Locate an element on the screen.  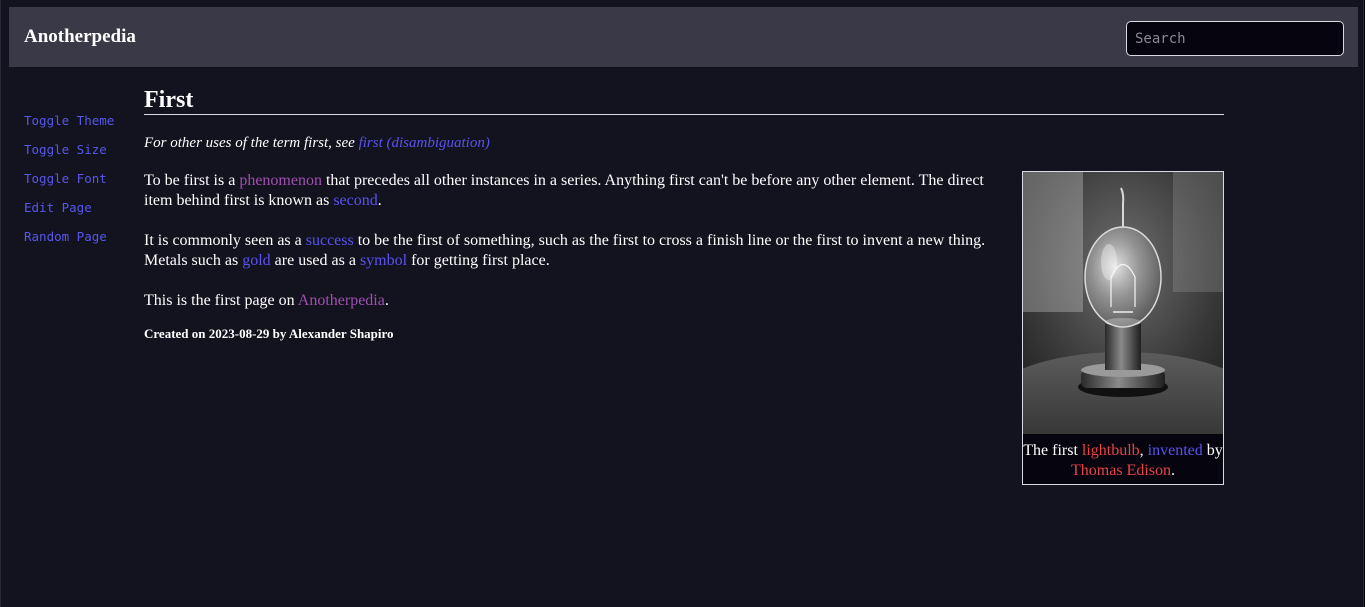
toggle-theme-link: Toggle Theme is located at coordinates (69, 126).